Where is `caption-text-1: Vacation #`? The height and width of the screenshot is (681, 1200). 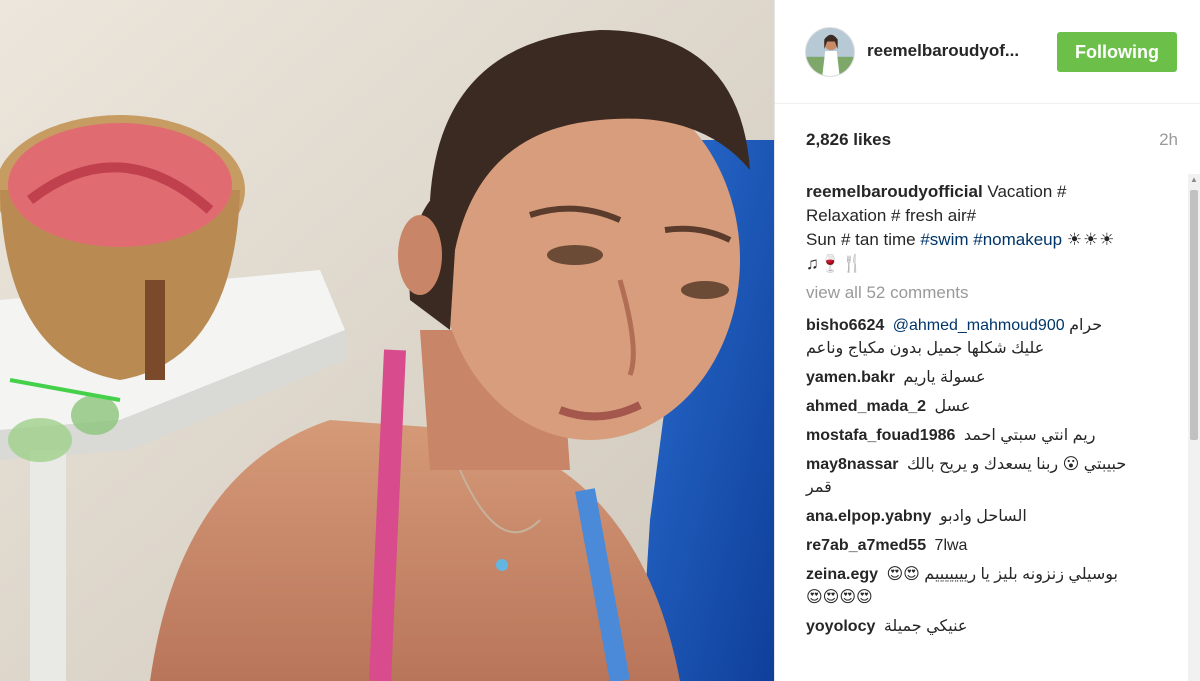 caption-text-1: Vacation # is located at coordinates (1024, 191).